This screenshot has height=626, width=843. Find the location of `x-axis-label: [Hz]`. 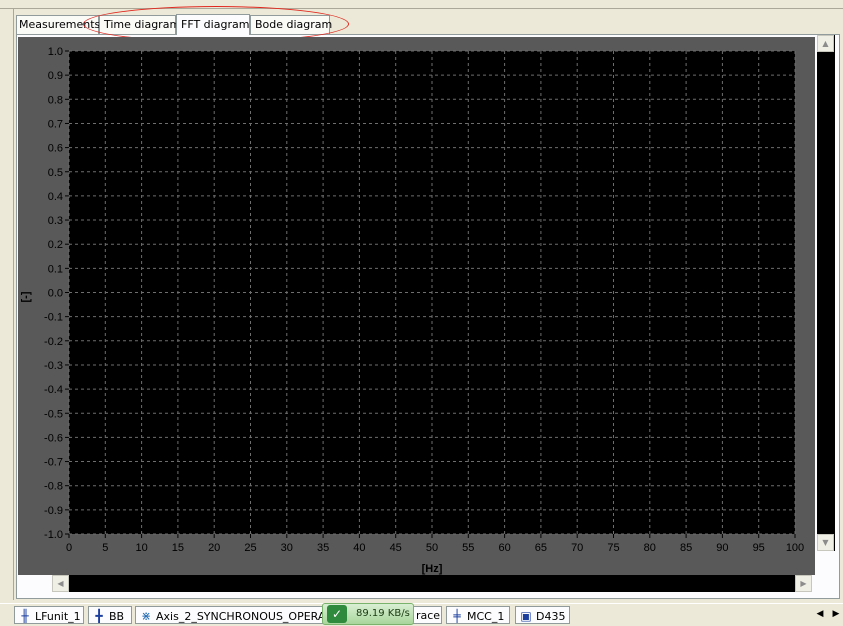

x-axis-label: [Hz] is located at coordinates (432, 569).